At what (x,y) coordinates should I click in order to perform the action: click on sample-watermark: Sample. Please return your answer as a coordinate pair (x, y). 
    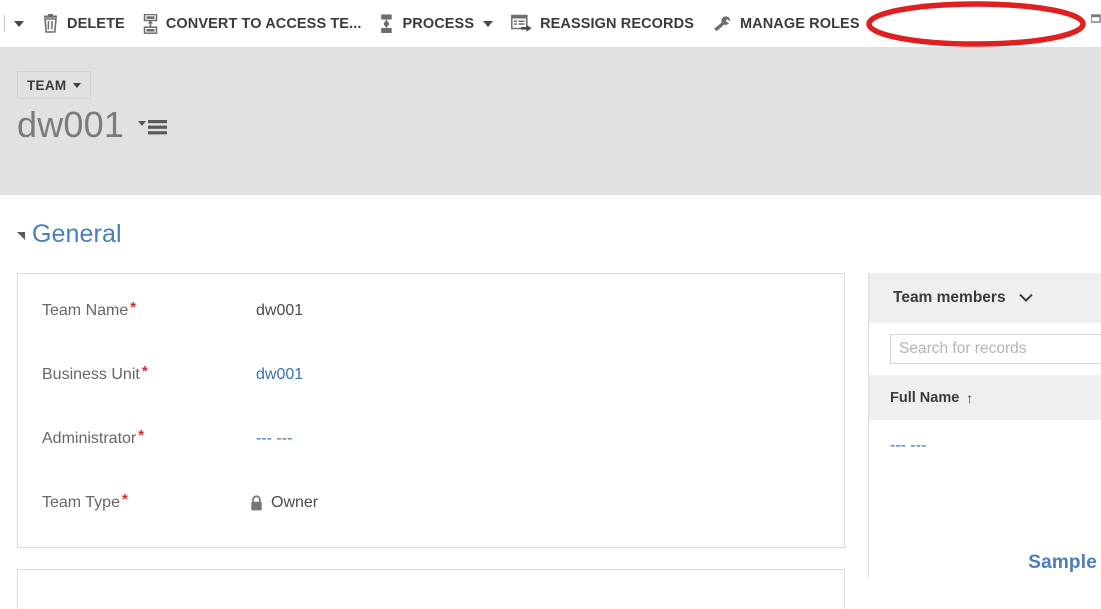
    Looking at the image, I should click on (1062, 562).